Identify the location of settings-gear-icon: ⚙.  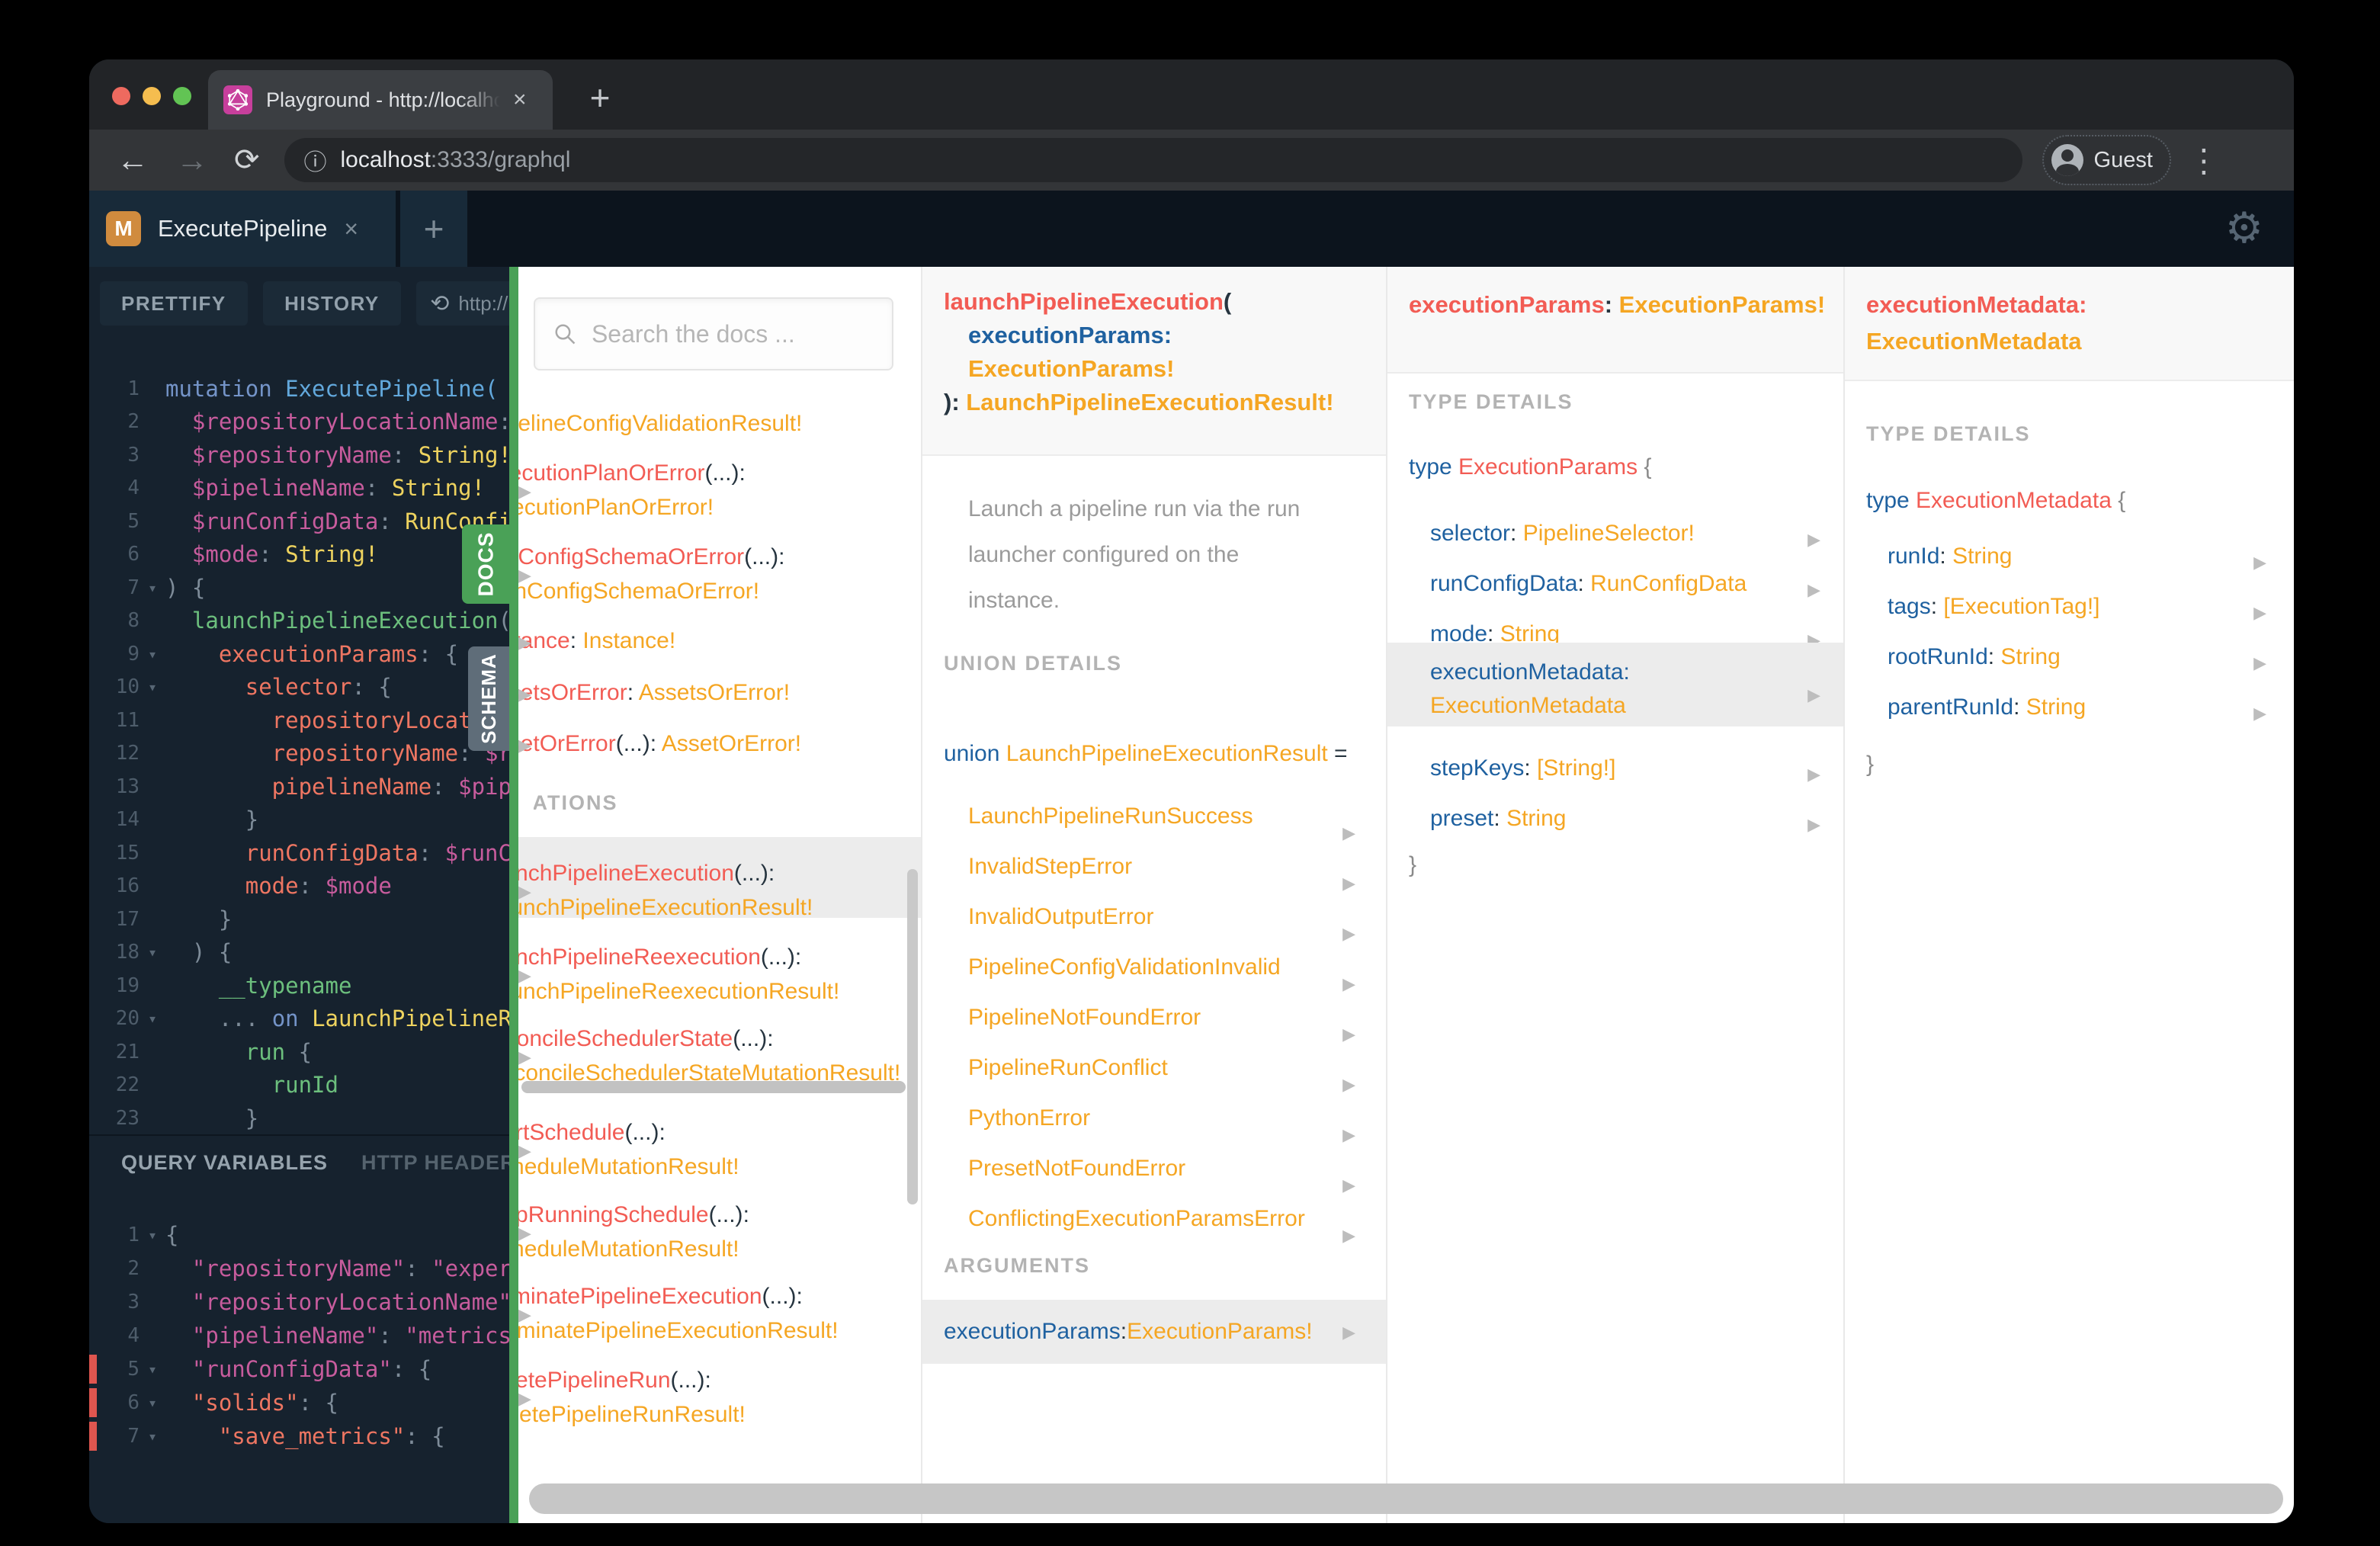
(2244, 228).